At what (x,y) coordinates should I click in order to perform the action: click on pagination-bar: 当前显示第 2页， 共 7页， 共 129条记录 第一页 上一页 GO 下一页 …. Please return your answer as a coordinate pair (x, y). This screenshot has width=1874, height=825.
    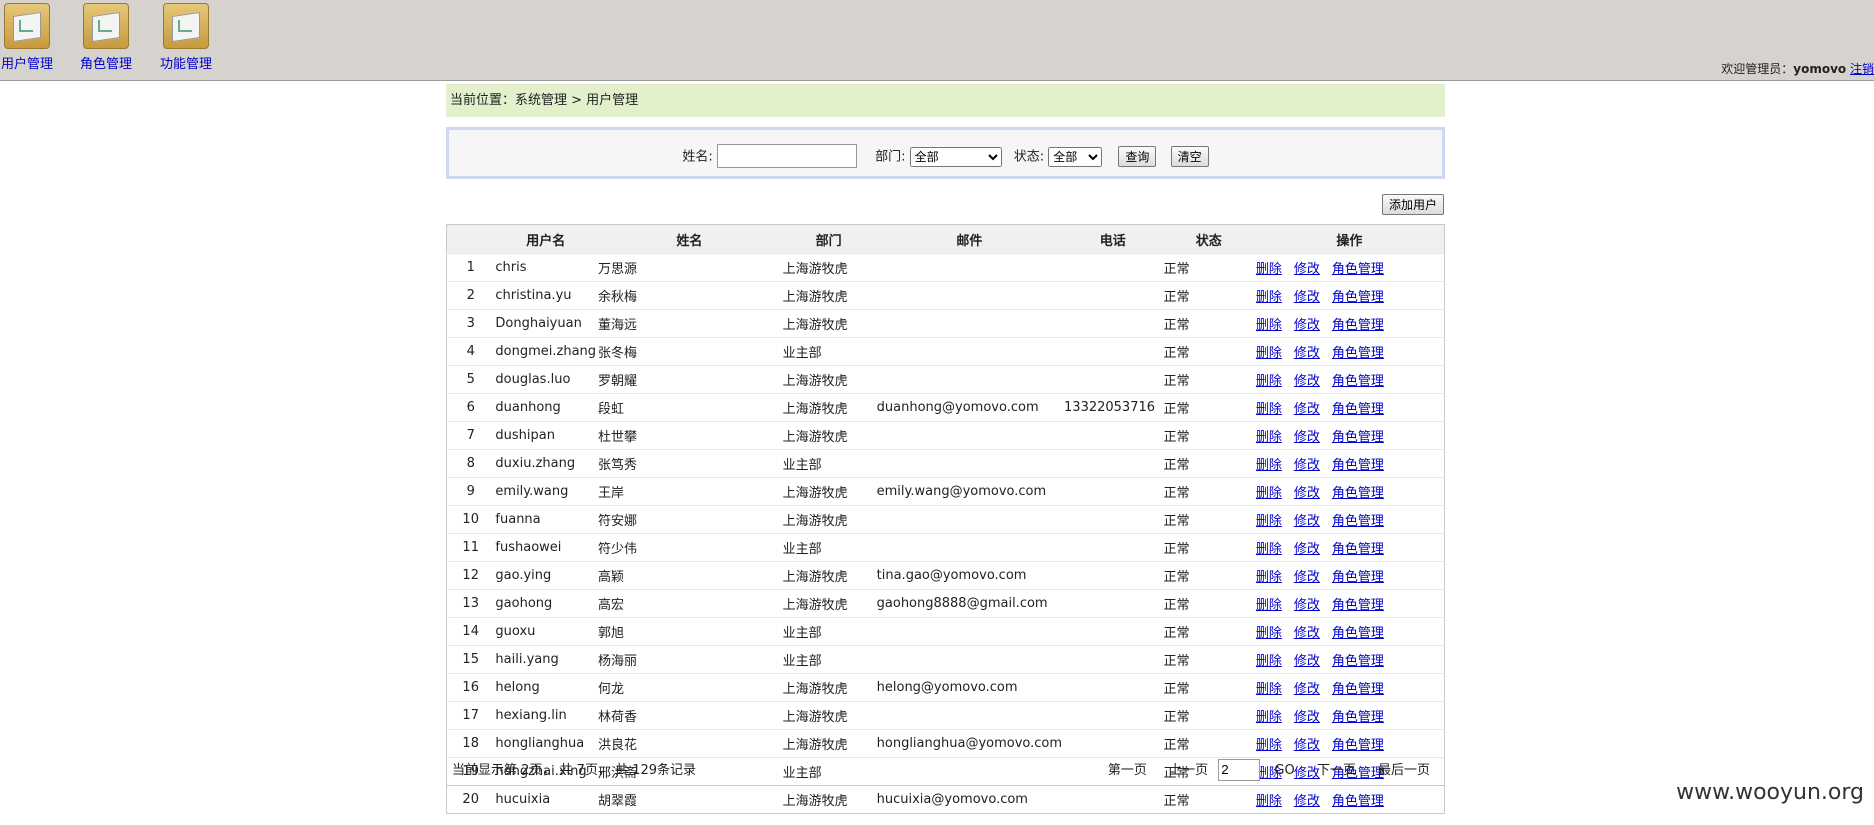
    Looking at the image, I should click on (945, 771).